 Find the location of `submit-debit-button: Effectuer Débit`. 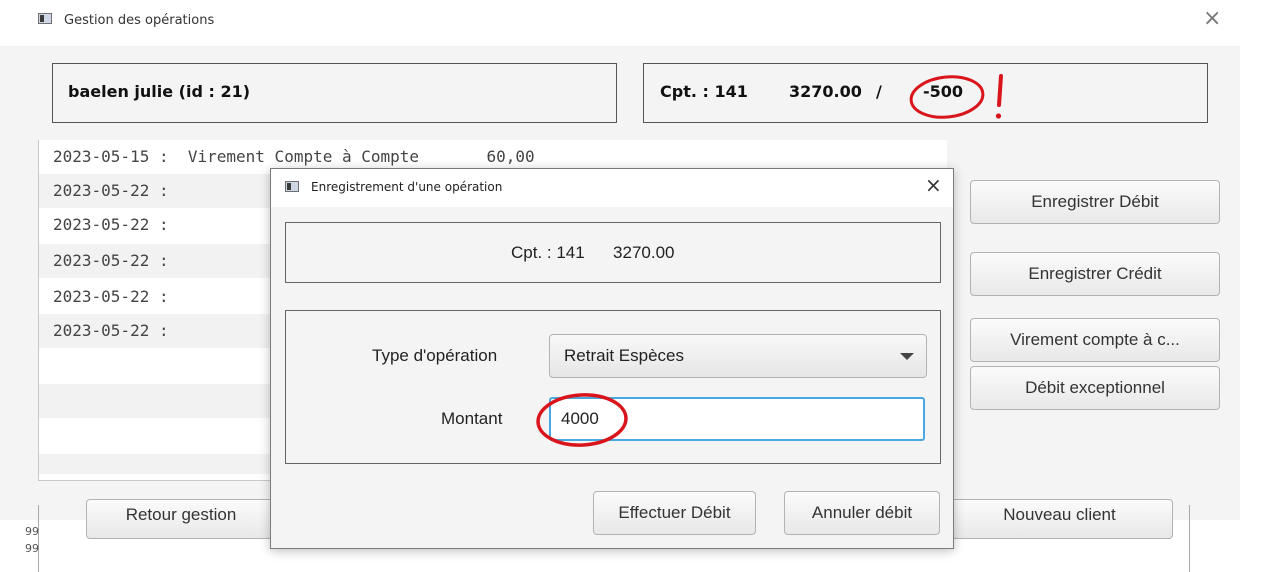

submit-debit-button: Effectuer Débit is located at coordinates (674, 513).